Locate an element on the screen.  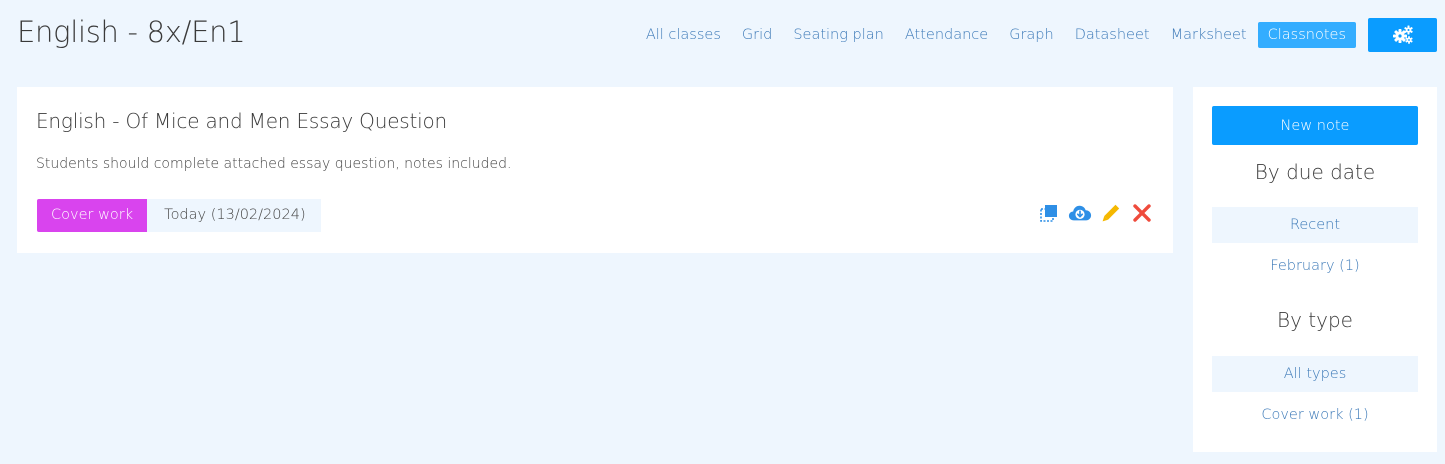
edit-note-button is located at coordinates (1111, 213).